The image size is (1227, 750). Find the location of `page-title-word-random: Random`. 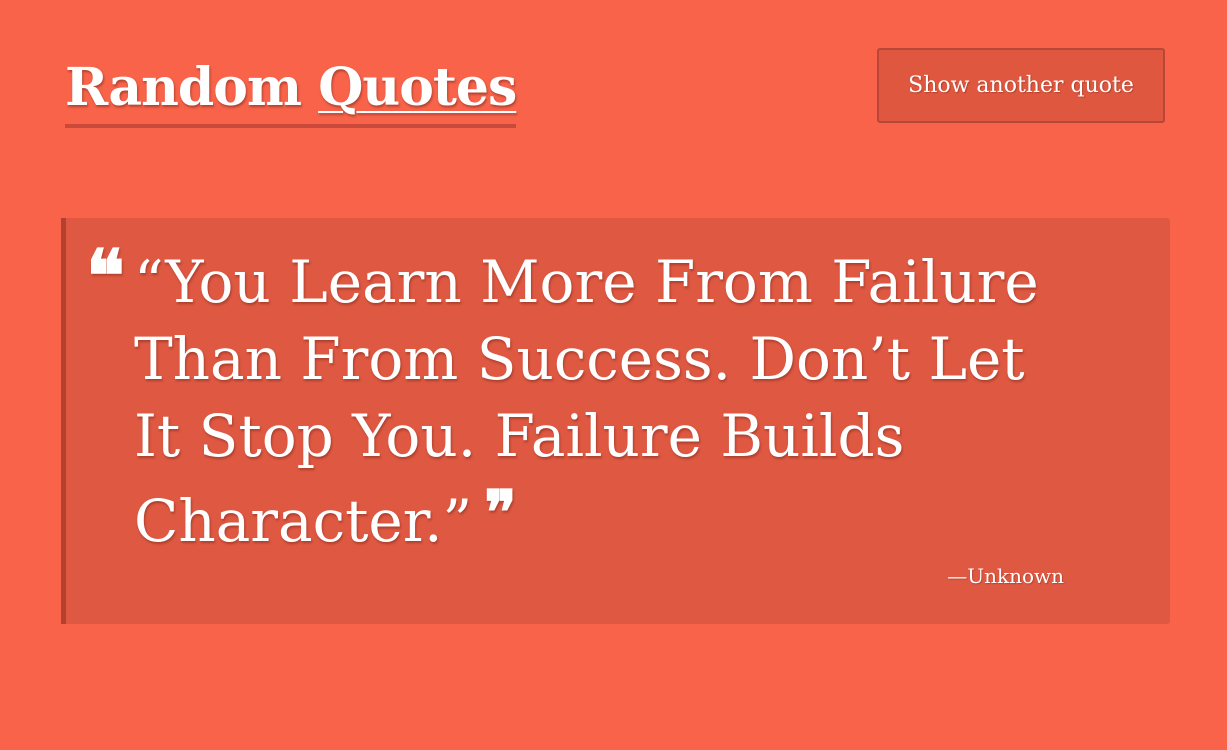

page-title-word-random: Random is located at coordinates (183, 87).